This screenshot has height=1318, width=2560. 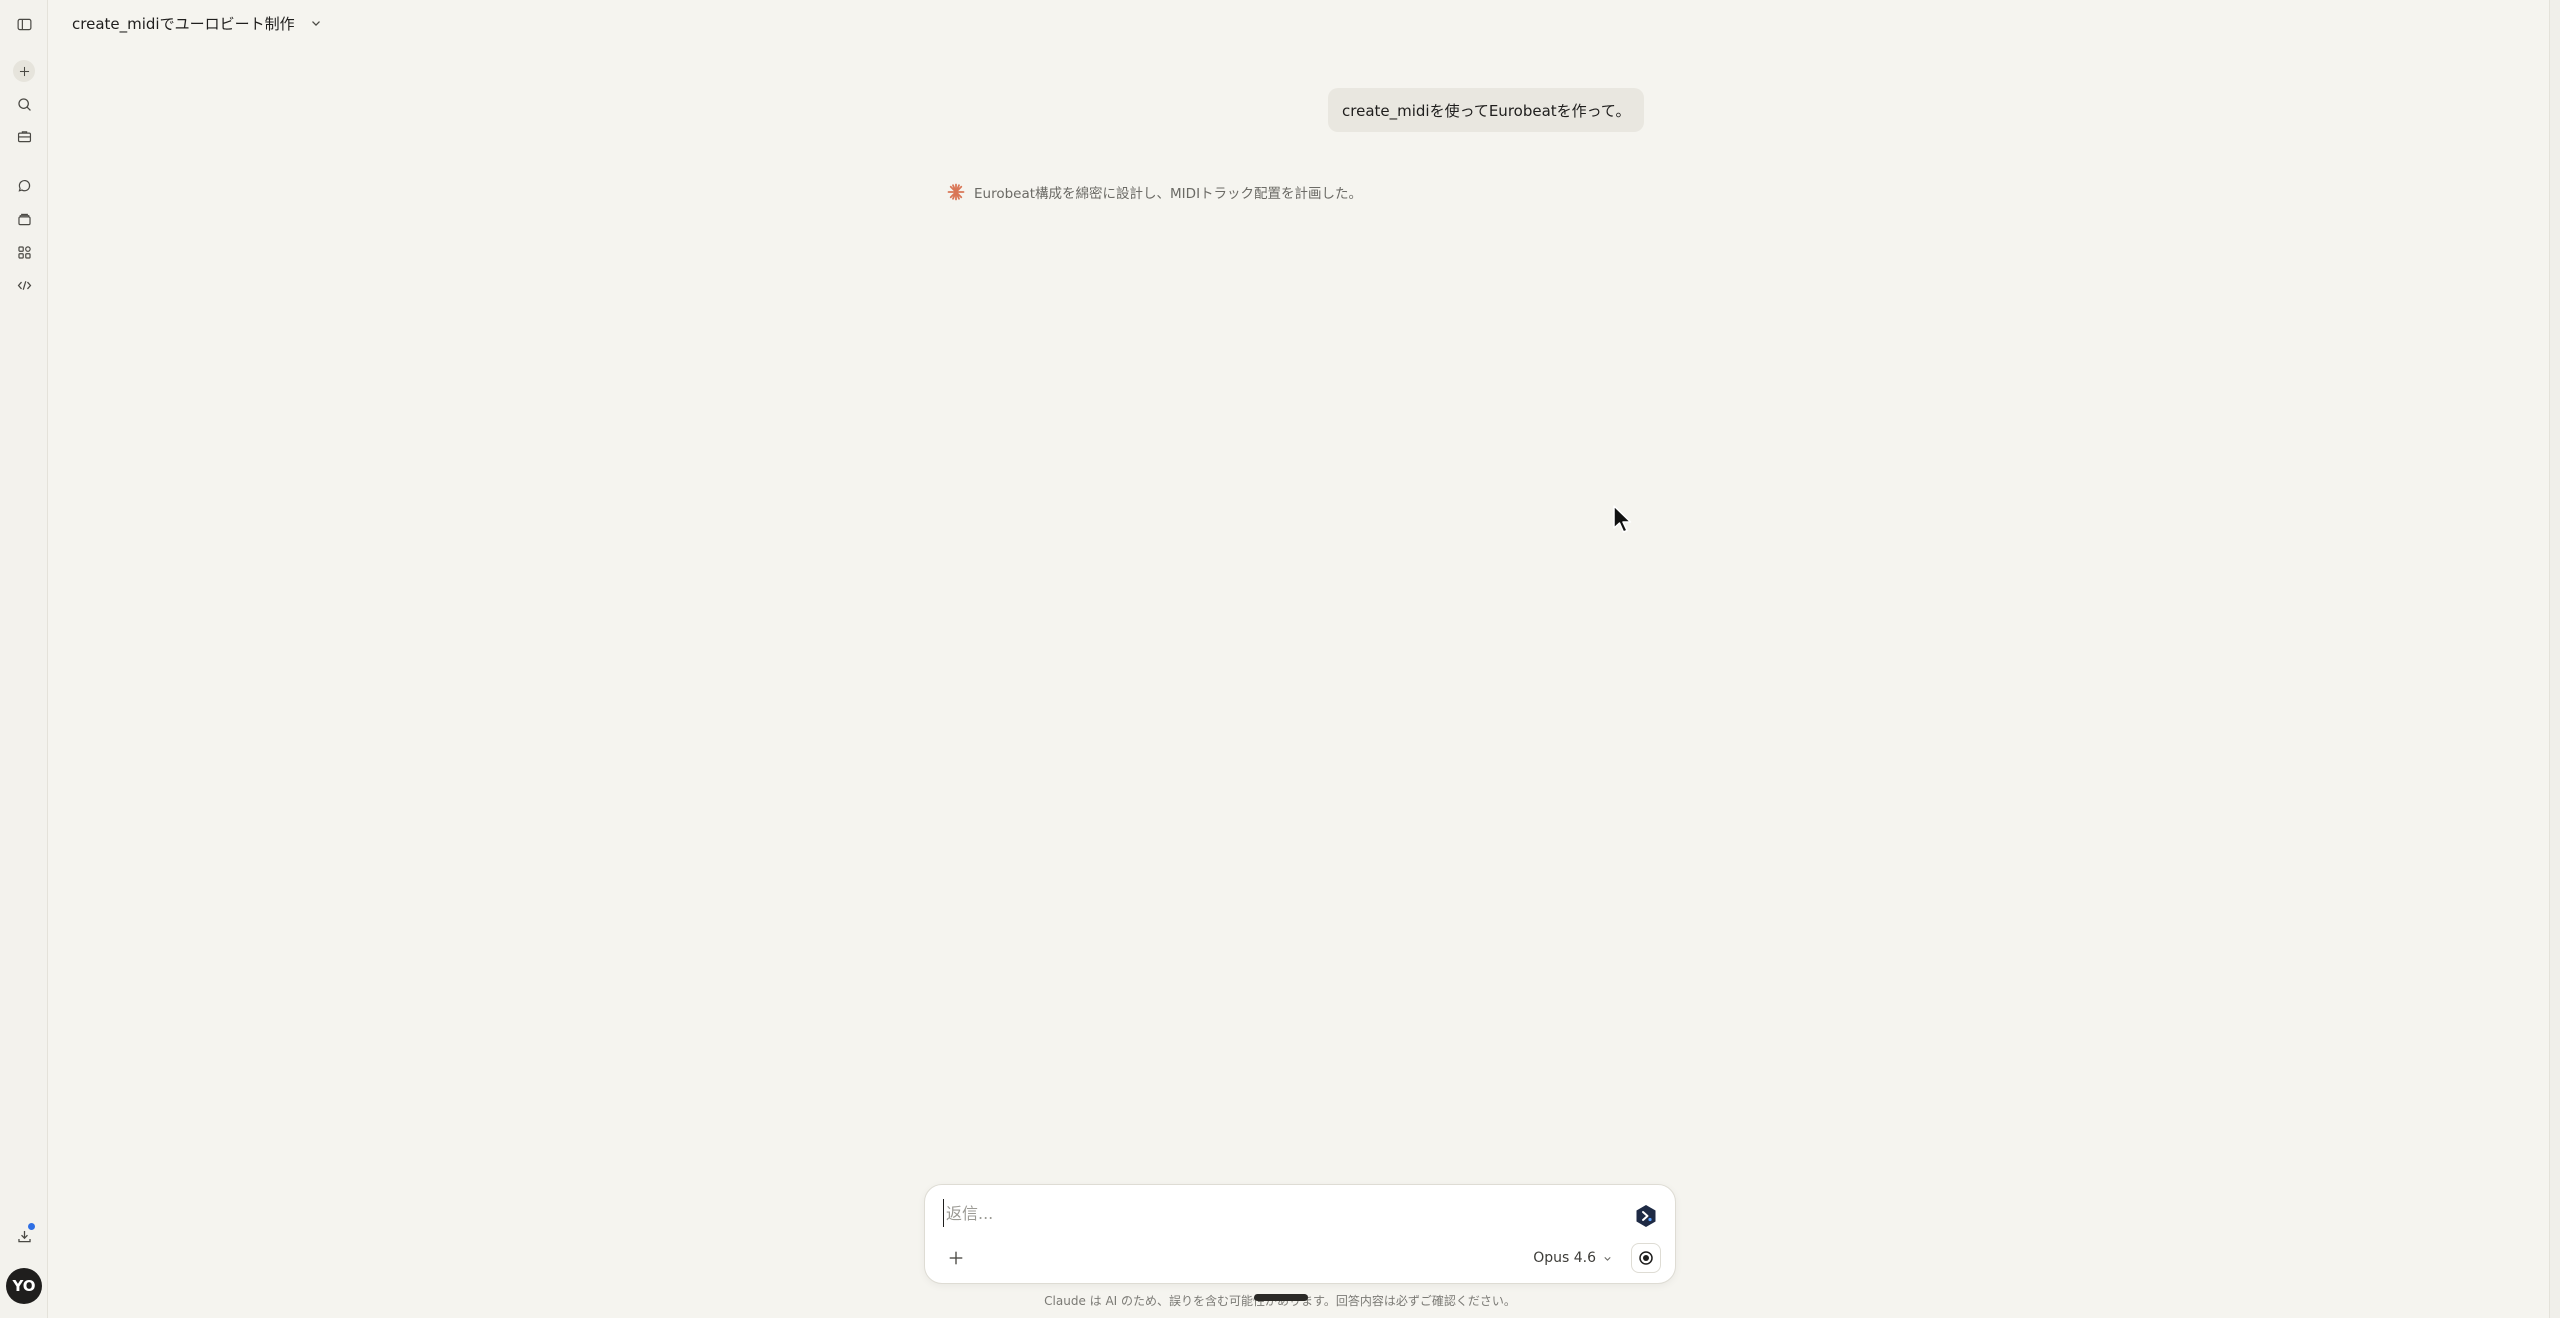 I want to click on sidebar-rail: YO, so click(x=24, y=659).